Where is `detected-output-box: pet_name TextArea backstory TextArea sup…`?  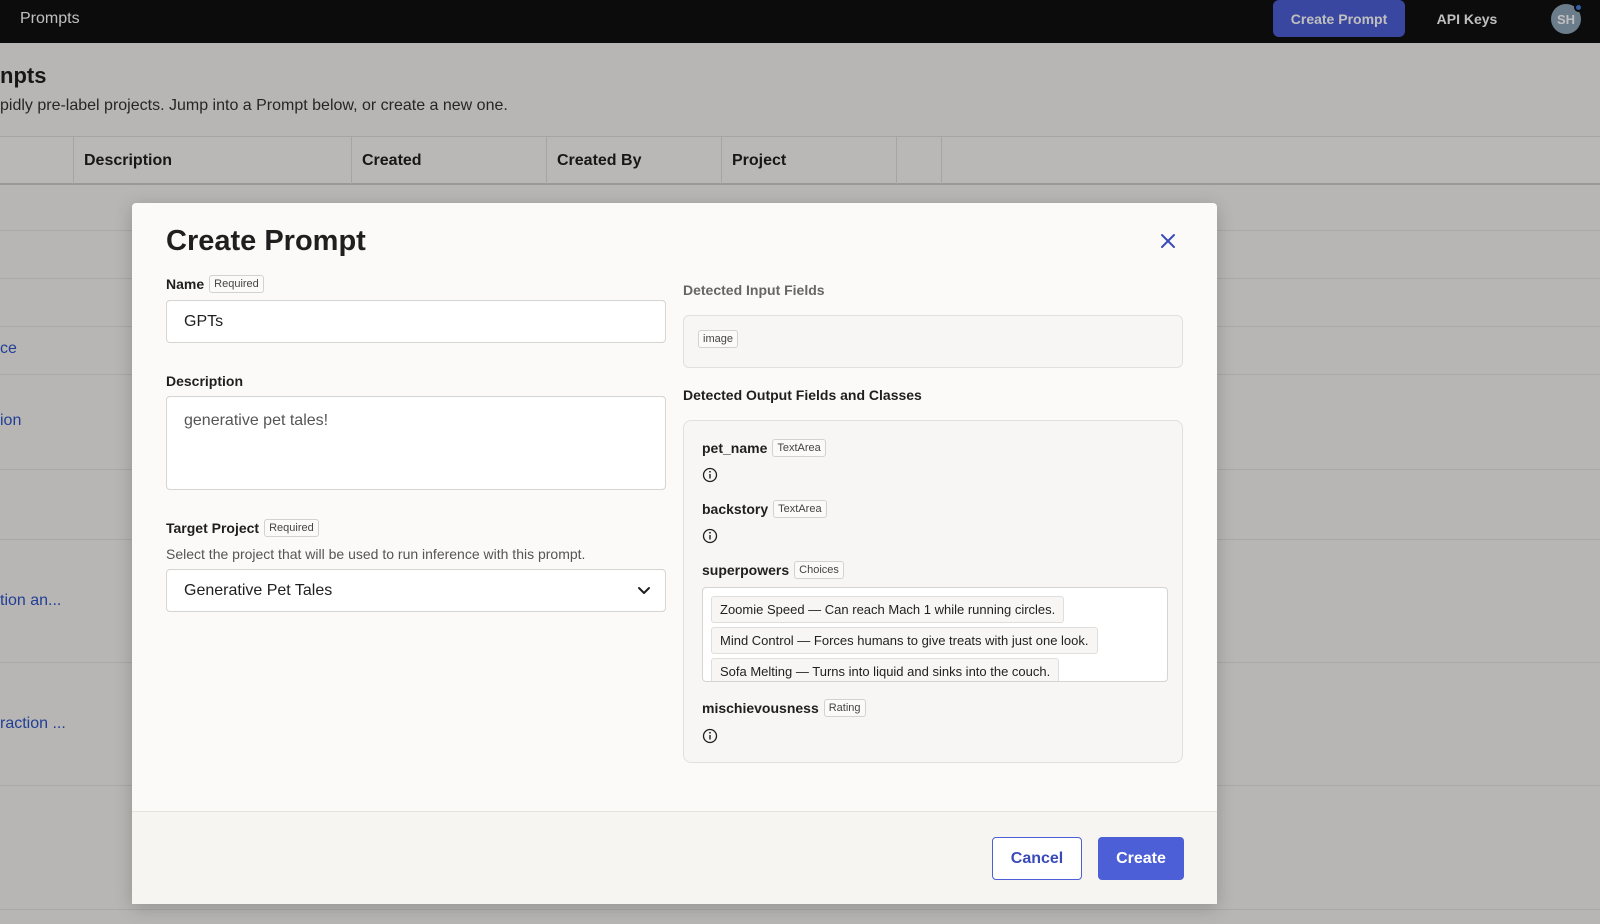 detected-output-box: pet_name TextArea backstory TextArea sup… is located at coordinates (933, 591).